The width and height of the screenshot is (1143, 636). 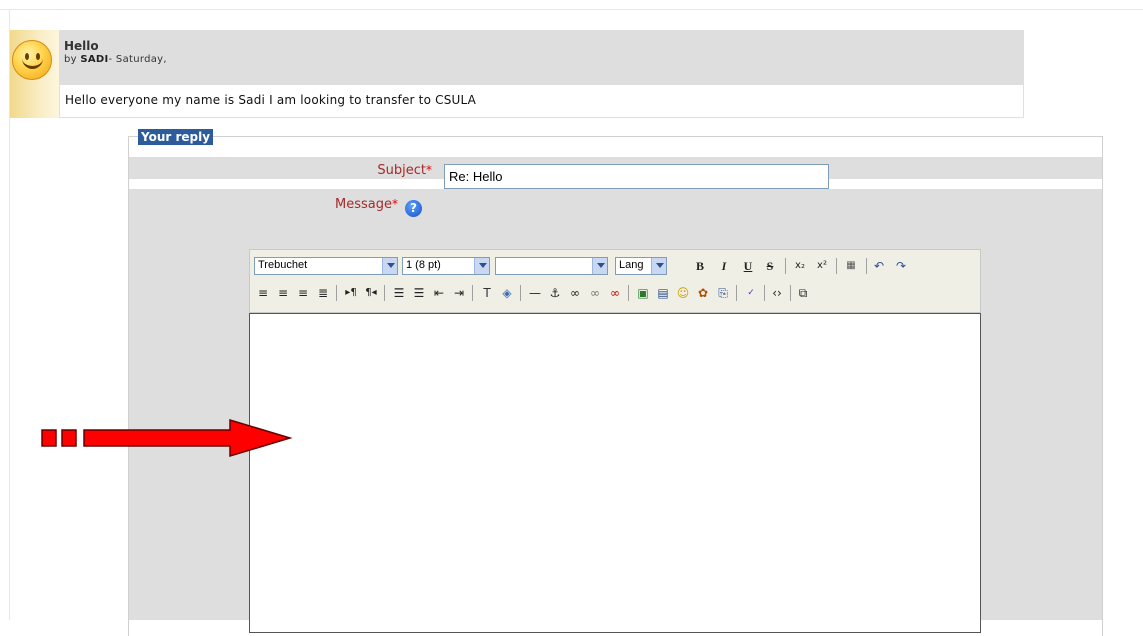 What do you see at coordinates (703, 293) in the screenshot?
I see `special-char-icon: ✿` at bounding box center [703, 293].